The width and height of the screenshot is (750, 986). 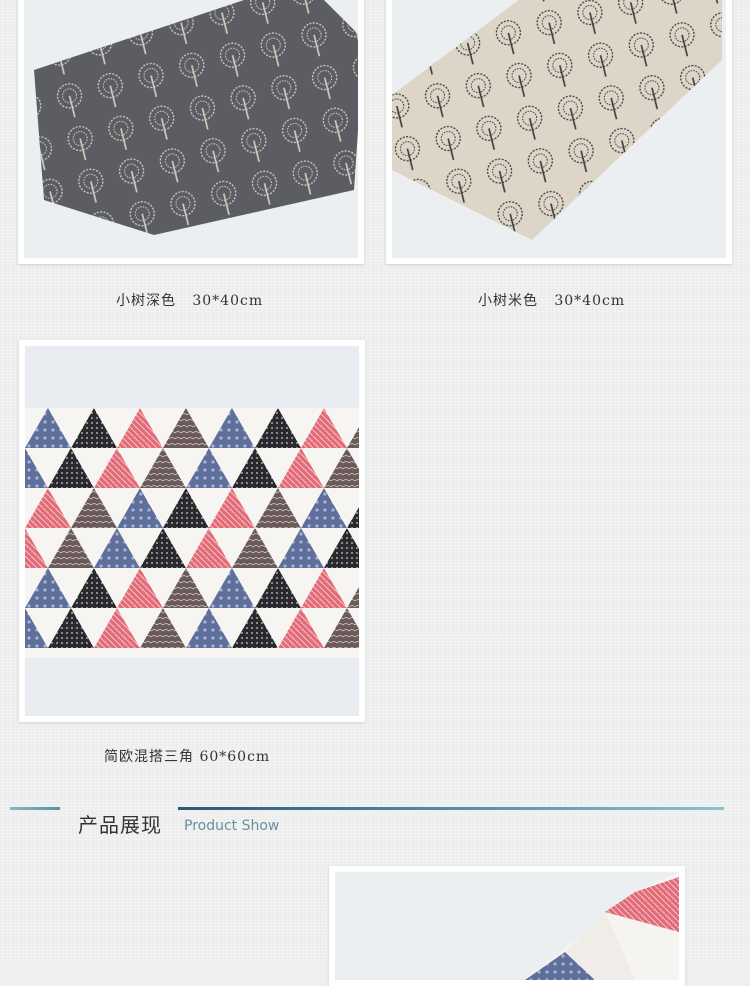 What do you see at coordinates (507, 926) in the screenshot?
I see `product-showcase-image` at bounding box center [507, 926].